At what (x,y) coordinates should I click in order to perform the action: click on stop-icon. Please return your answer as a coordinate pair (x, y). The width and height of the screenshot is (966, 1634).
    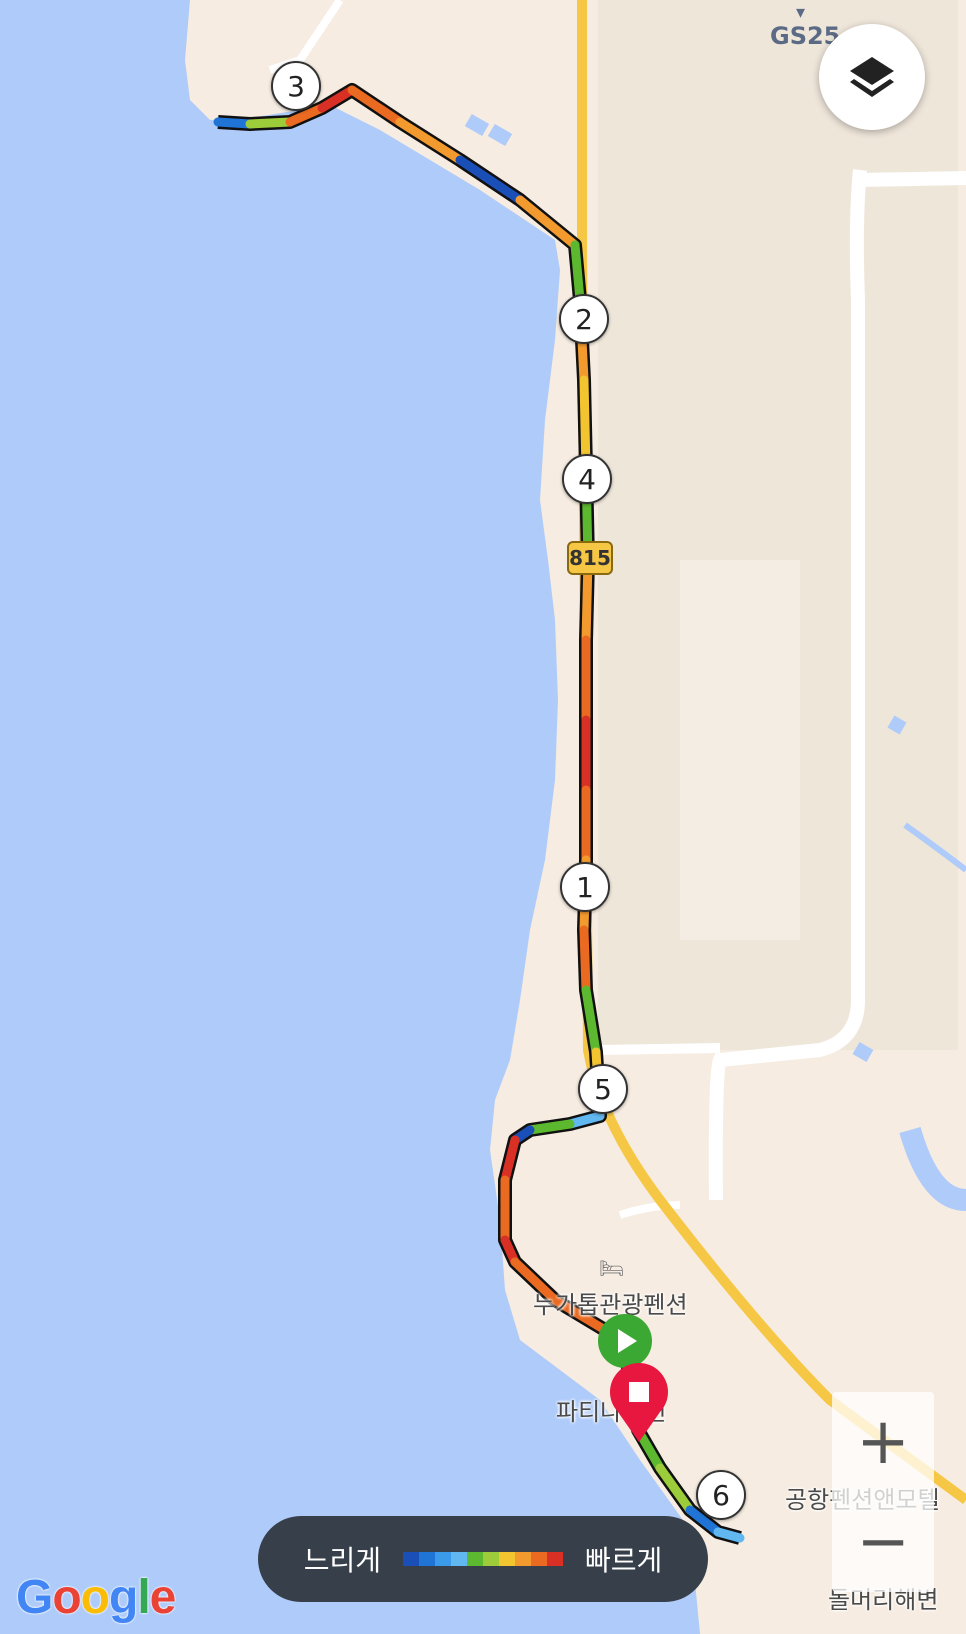
    Looking at the image, I should click on (639, 1392).